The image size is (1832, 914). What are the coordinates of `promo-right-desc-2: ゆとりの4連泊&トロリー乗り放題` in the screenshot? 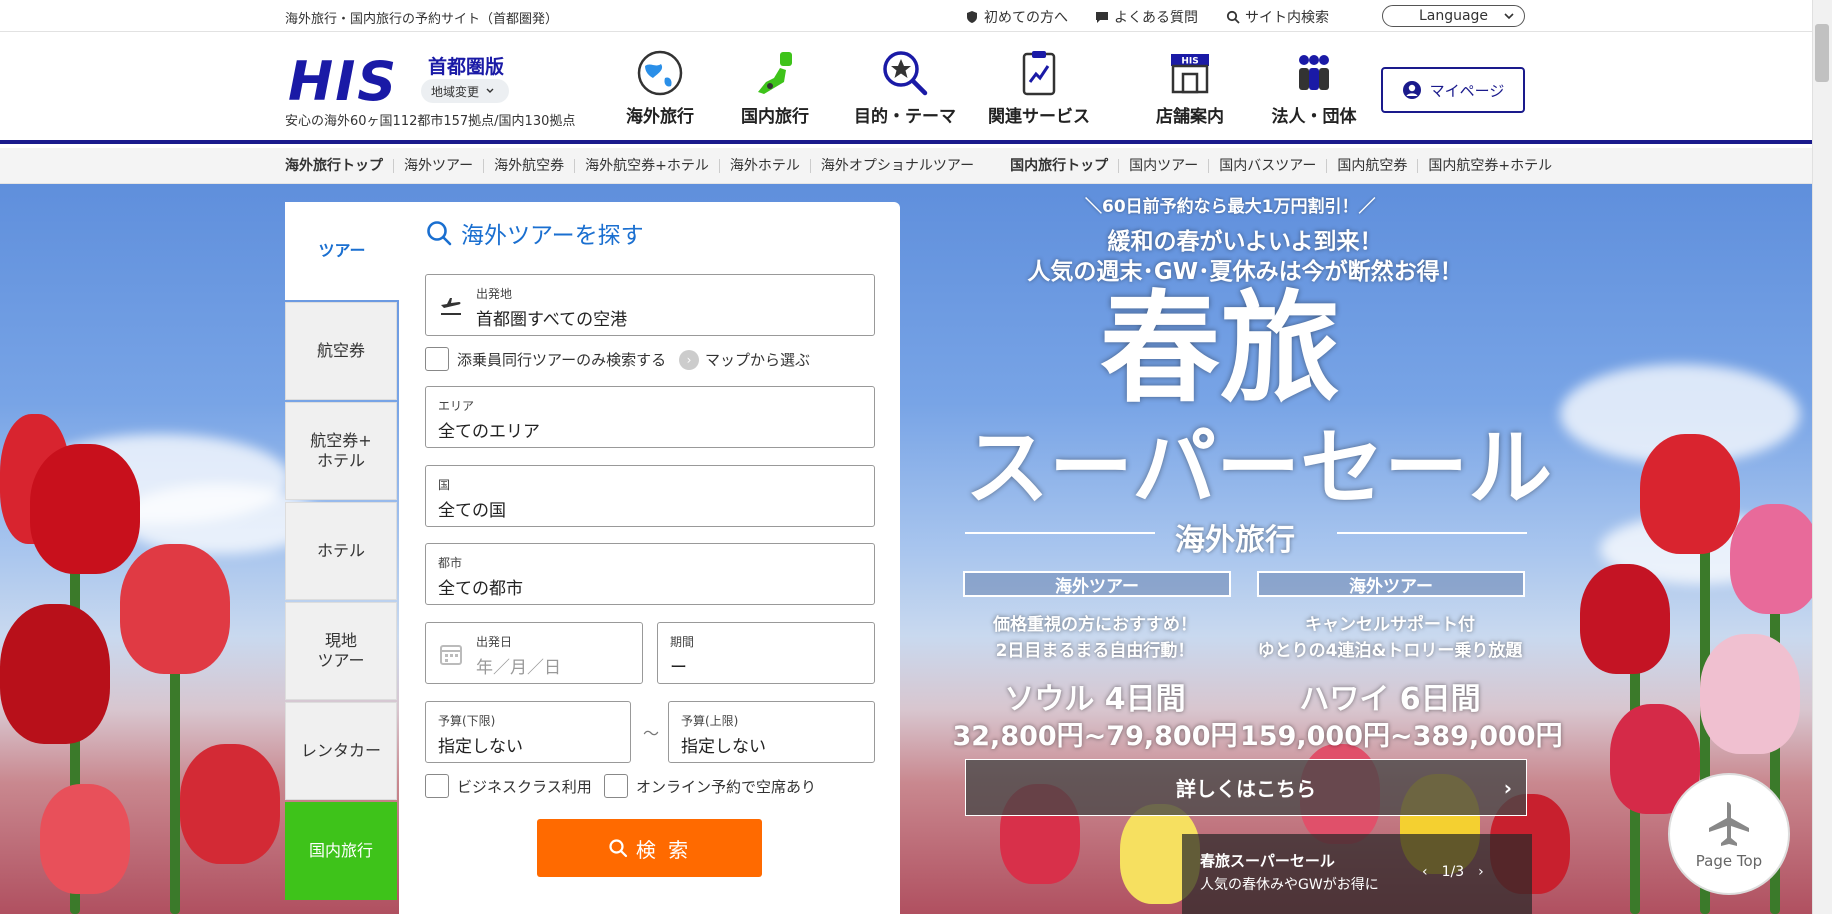 It's located at (1390, 651).